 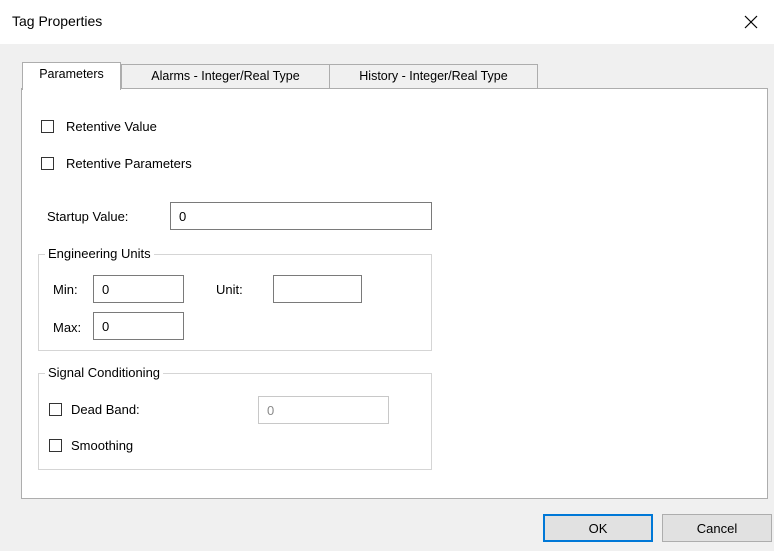 I want to click on dead-band-label: Dead Band:, so click(x=105, y=409).